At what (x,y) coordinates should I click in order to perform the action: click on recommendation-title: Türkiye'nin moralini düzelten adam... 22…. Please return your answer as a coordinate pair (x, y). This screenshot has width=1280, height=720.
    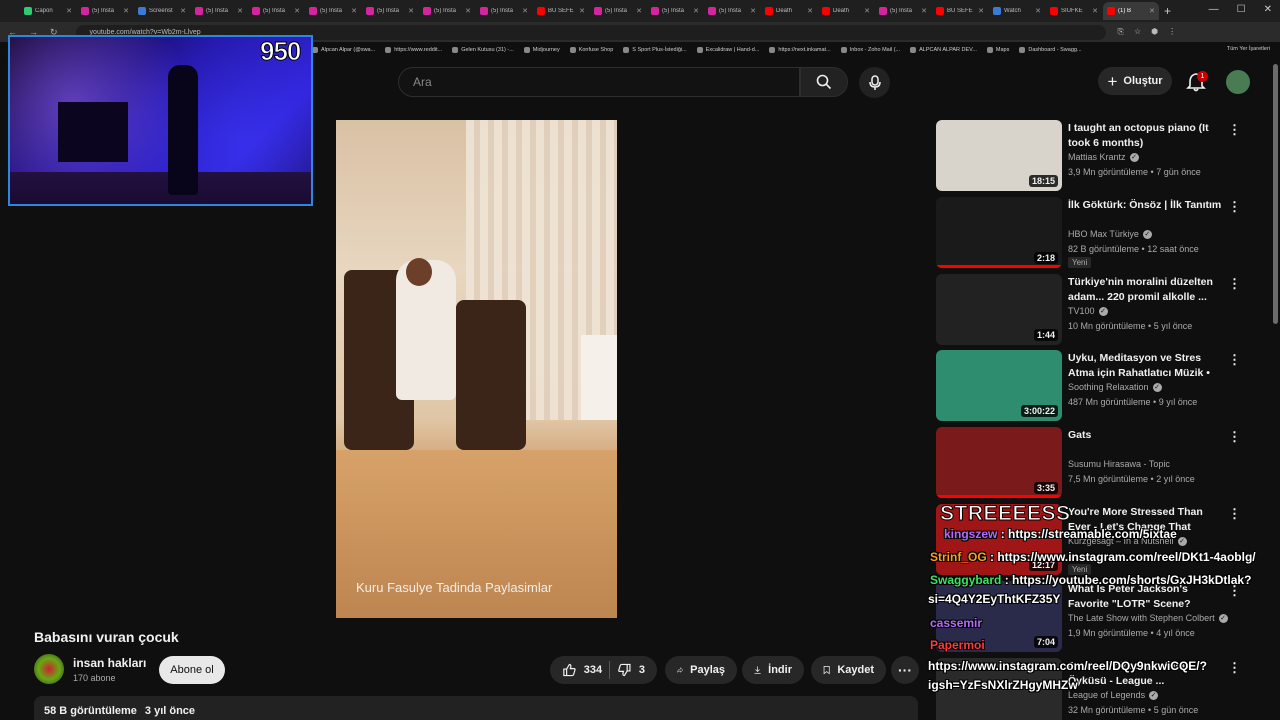
    Looking at the image, I should click on (1146, 290).